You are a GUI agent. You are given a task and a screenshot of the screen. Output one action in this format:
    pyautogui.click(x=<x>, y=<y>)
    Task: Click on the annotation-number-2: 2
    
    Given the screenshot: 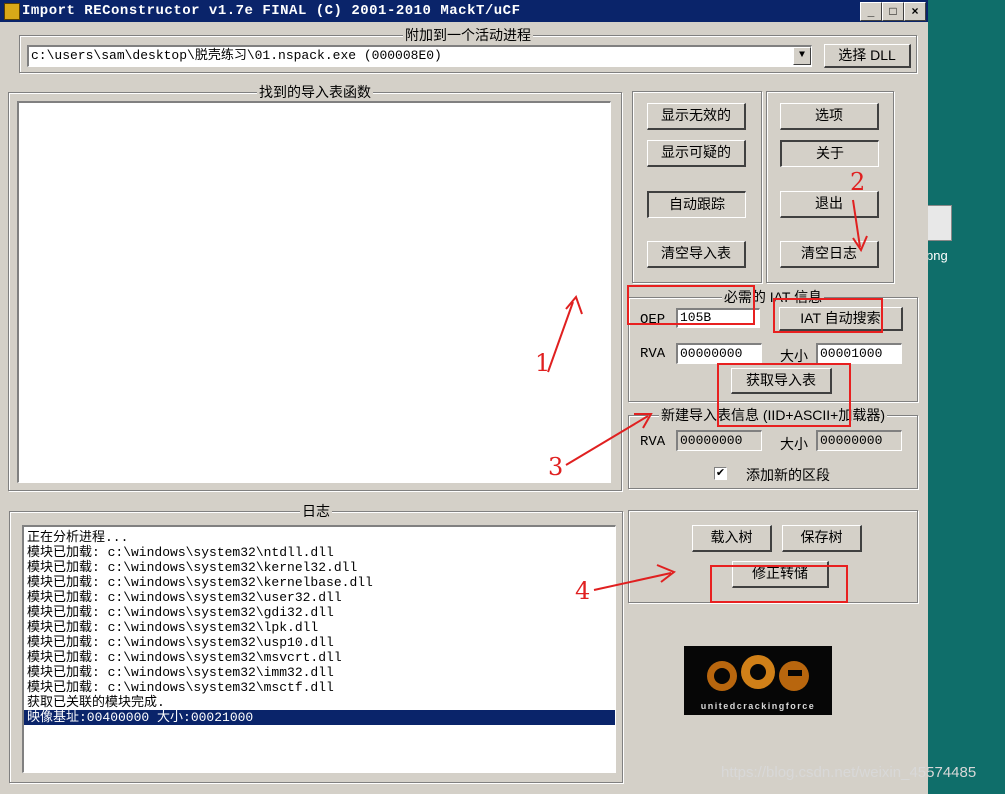 What is the action you would take?
    pyautogui.click(x=858, y=182)
    